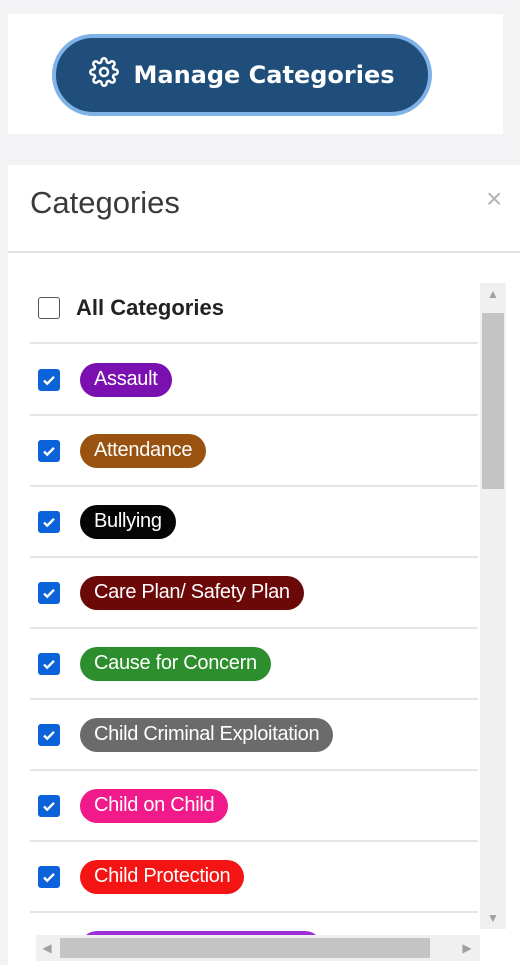 This screenshot has height=965, width=520. Describe the element at coordinates (264, 75) in the screenshot. I see `manage-categories-label: Manage Categories` at that location.